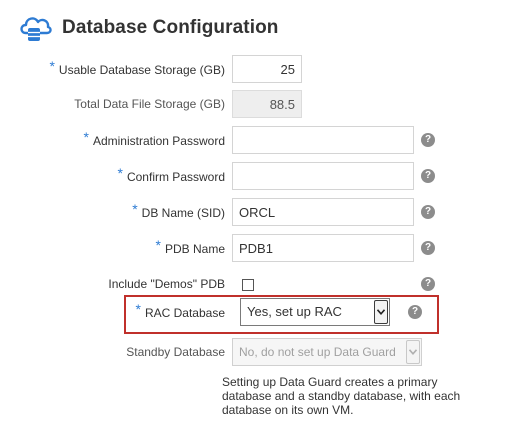 Image resolution: width=505 pixels, height=426 pixels. Describe the element at coordinates (137, 67) in the screenshot. I see `usable-storage-label: * Usable Database Storage (GB)` at that location.